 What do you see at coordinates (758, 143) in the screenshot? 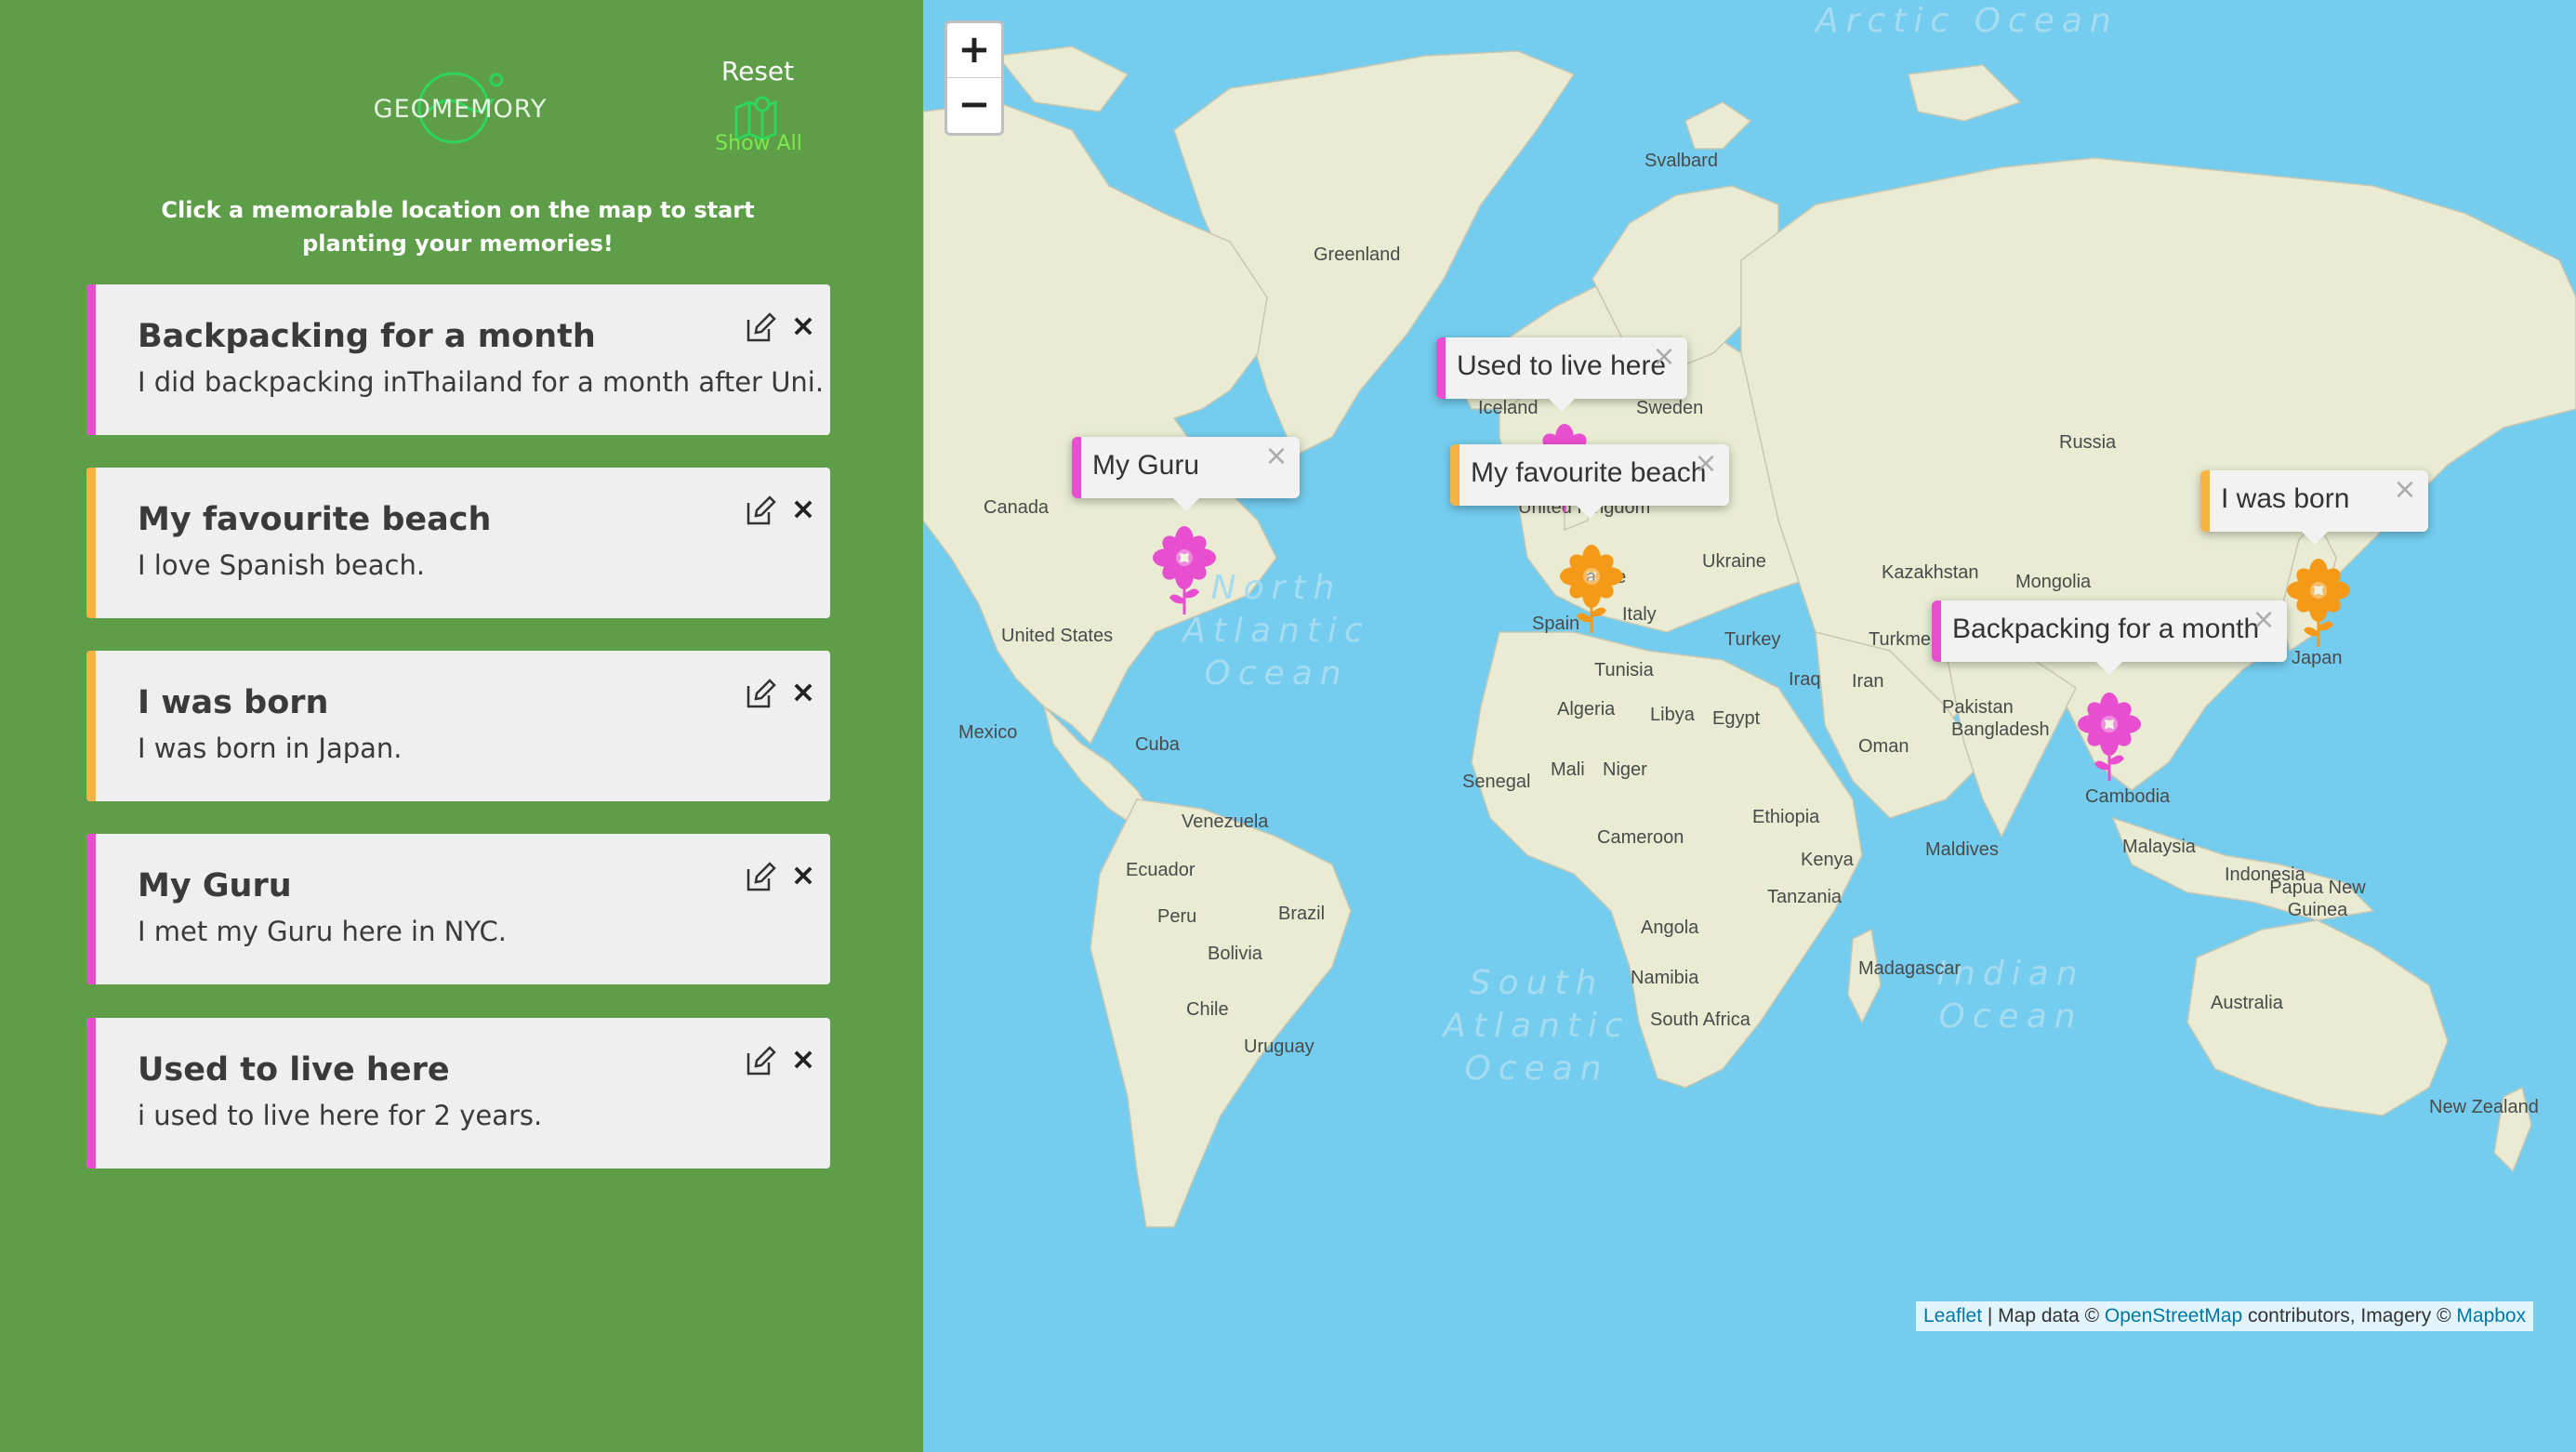
I see `show-all-label: Show All` at bounding box center [758, 143].